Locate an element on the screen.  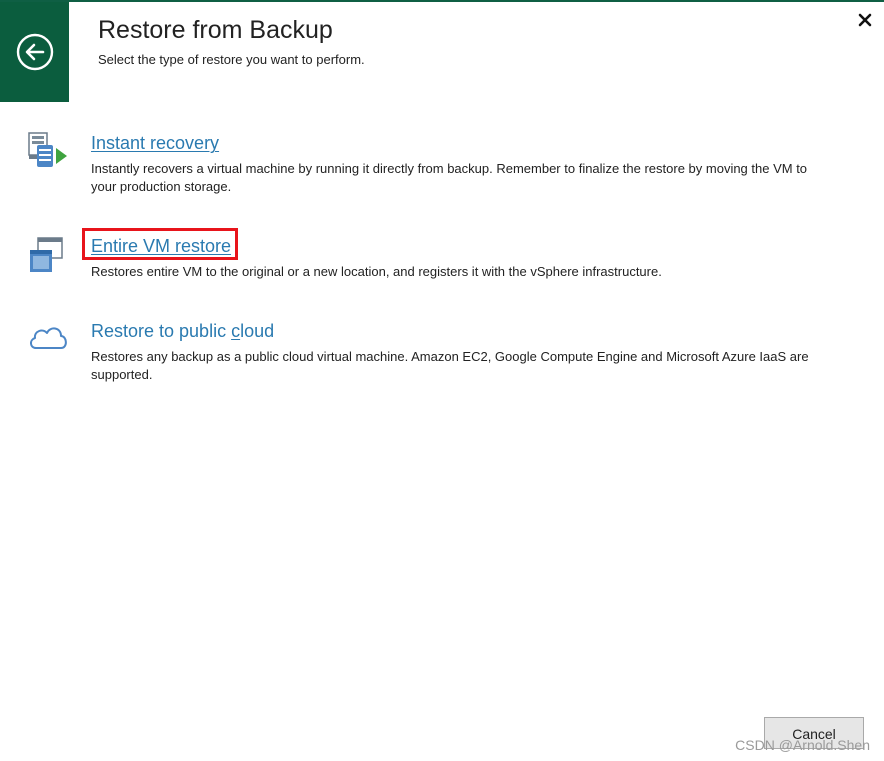
option-title-text-suffix: loud is located at coordinates (257, 331).